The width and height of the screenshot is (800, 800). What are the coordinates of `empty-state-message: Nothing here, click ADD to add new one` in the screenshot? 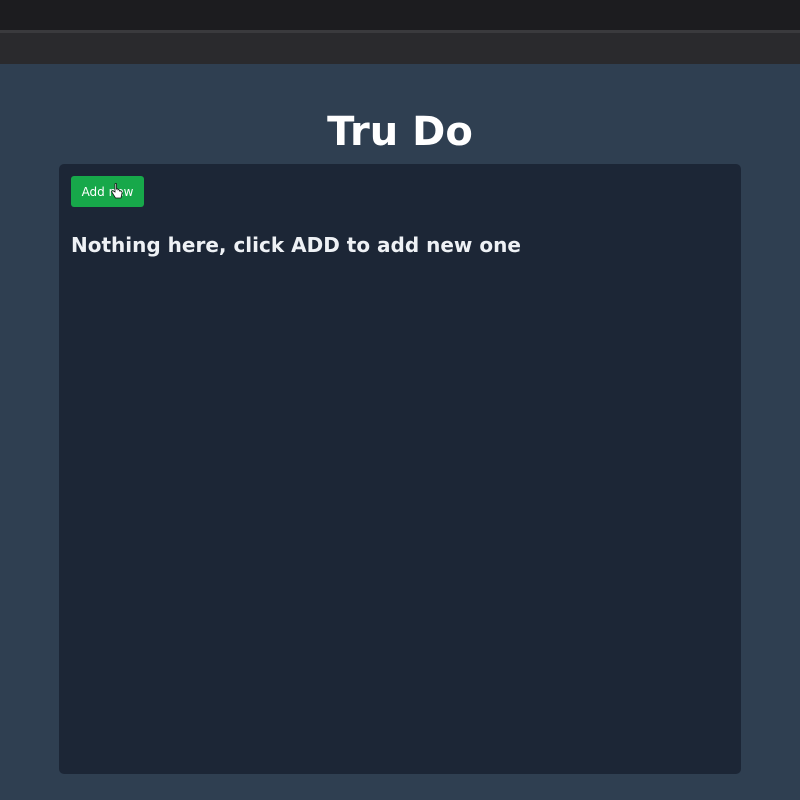 It's located at (296, 245).